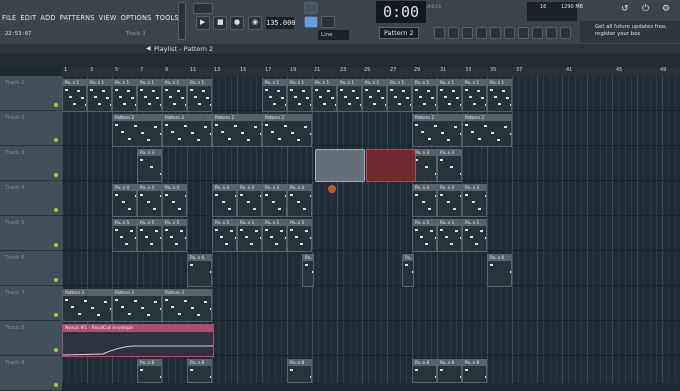 The image size is (680, 391). What do you see at coordinates (523, 33) in the screenshot?
I see `view-plugin-picker-button` at bounding box center [523, 33].